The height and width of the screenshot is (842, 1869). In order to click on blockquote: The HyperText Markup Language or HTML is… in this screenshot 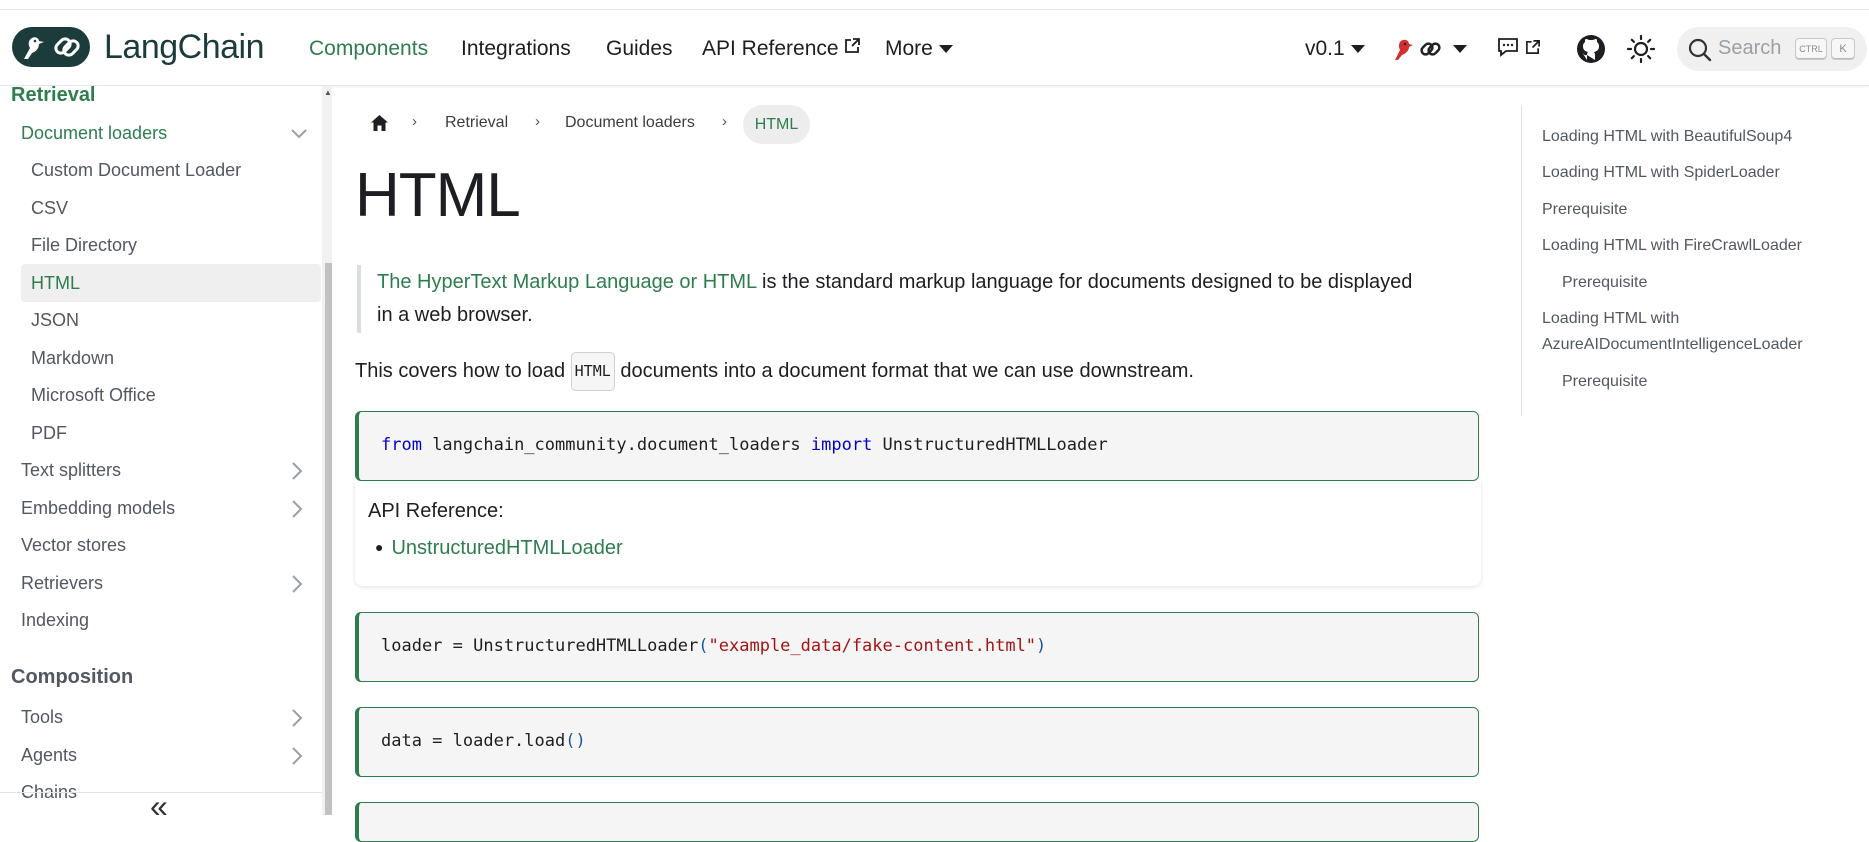, I will do `click(894, 299)`.